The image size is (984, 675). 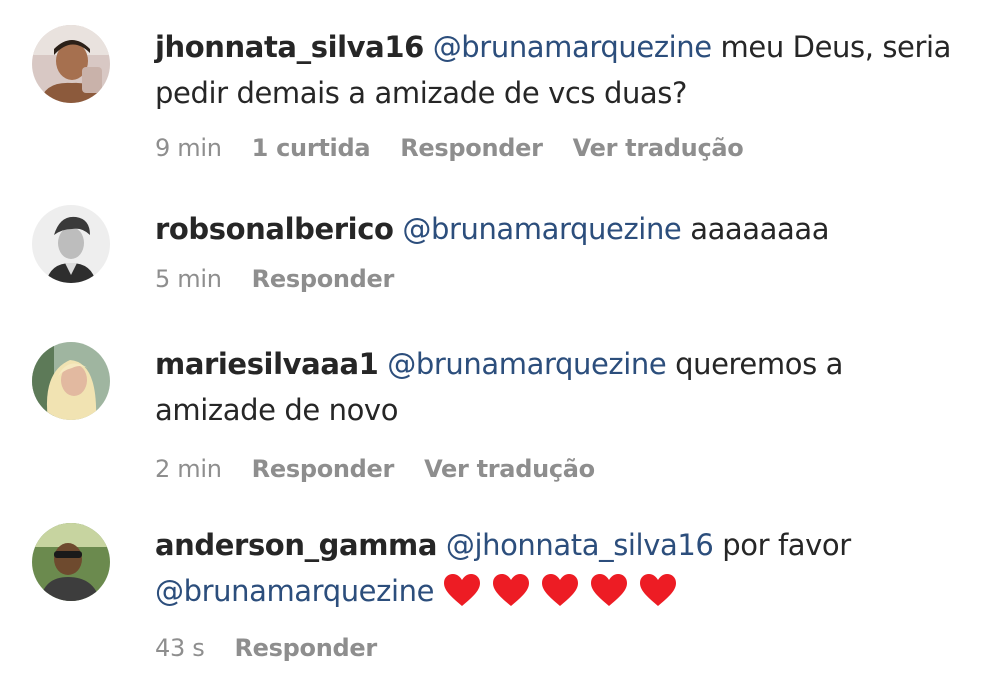 What do you see at coordinates (782, 545) in the screenshot?
I see `comment-text-part: por favor` at bounding box center [782, 545].